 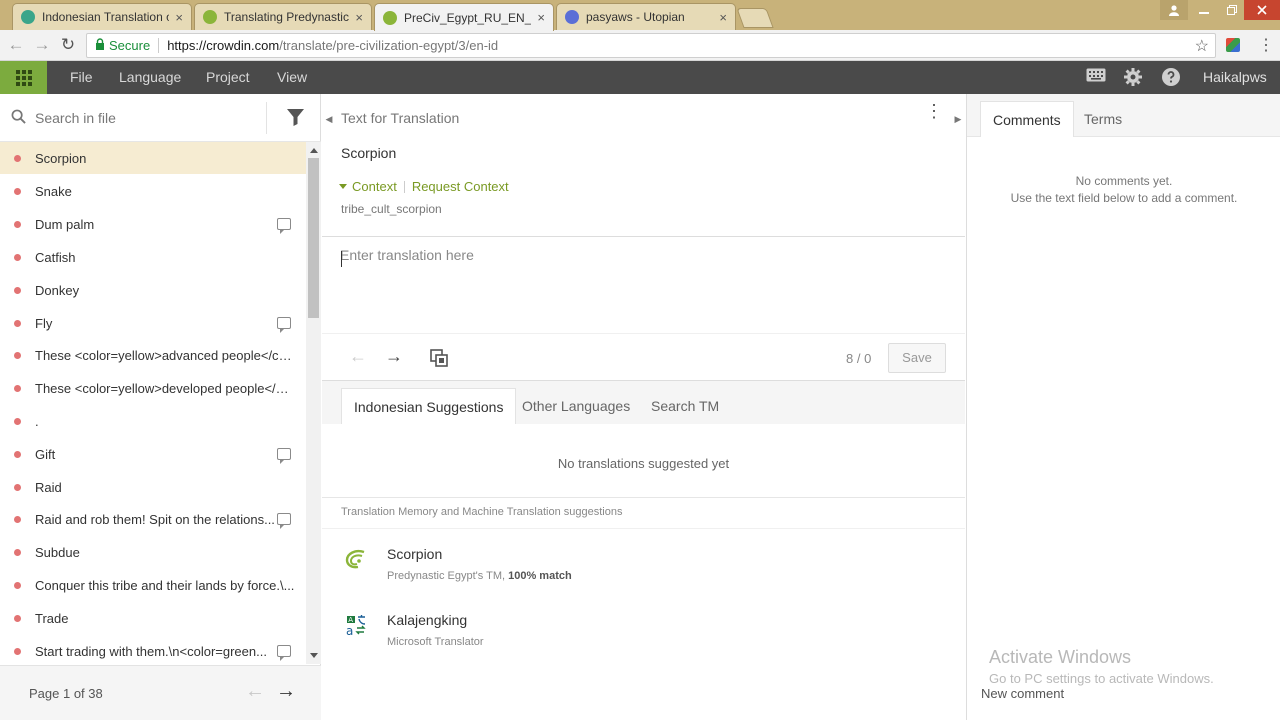 I want to click on collapse-right-arrow-icon: ▶, so click(x=958, y=119).